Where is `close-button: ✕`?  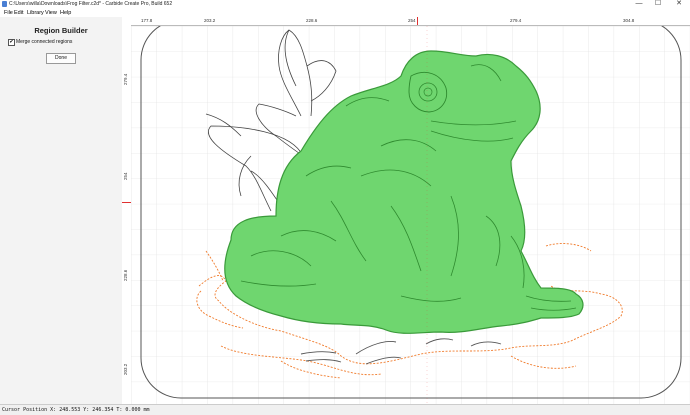
close-button: ✕ is located at coordinates (679, 4).